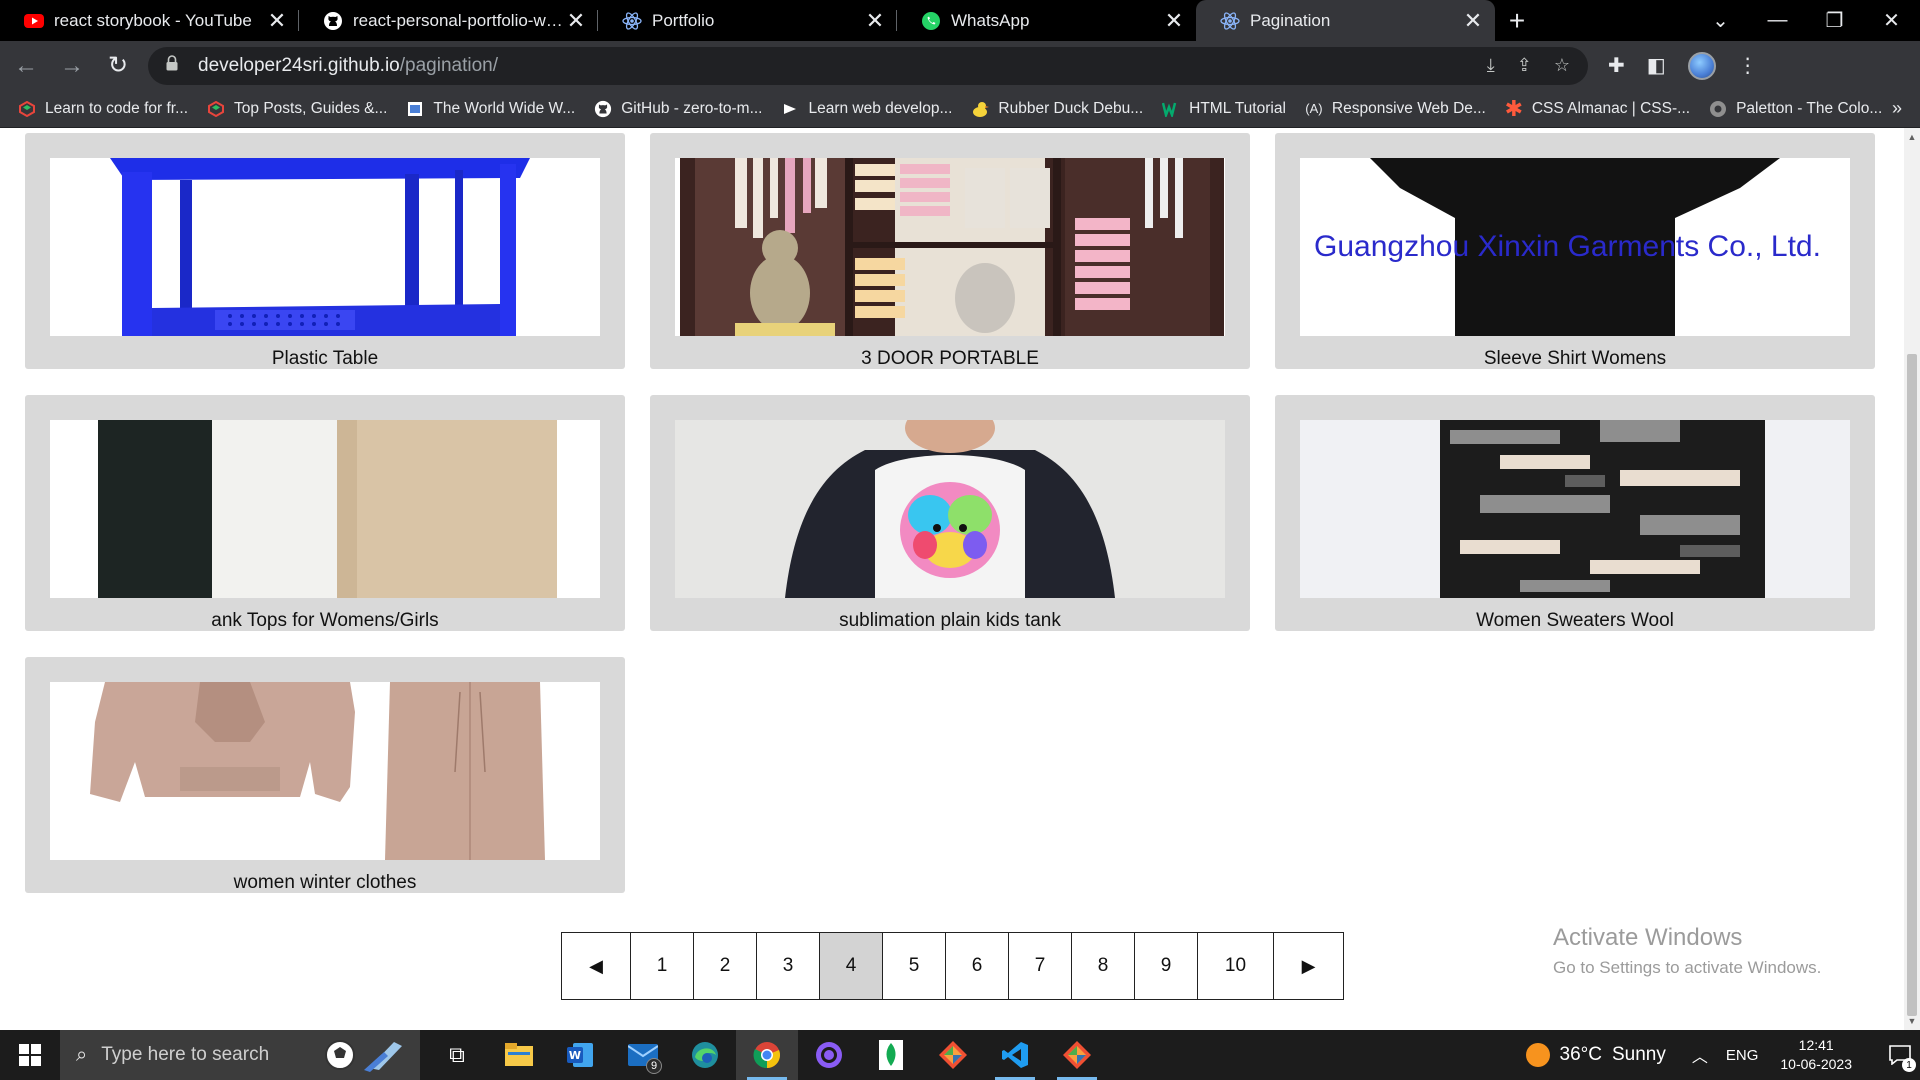  Describe the element at coordinates (1562, 65) in the screenshot. I see `bookmark-star-icon: ☆` at that location.